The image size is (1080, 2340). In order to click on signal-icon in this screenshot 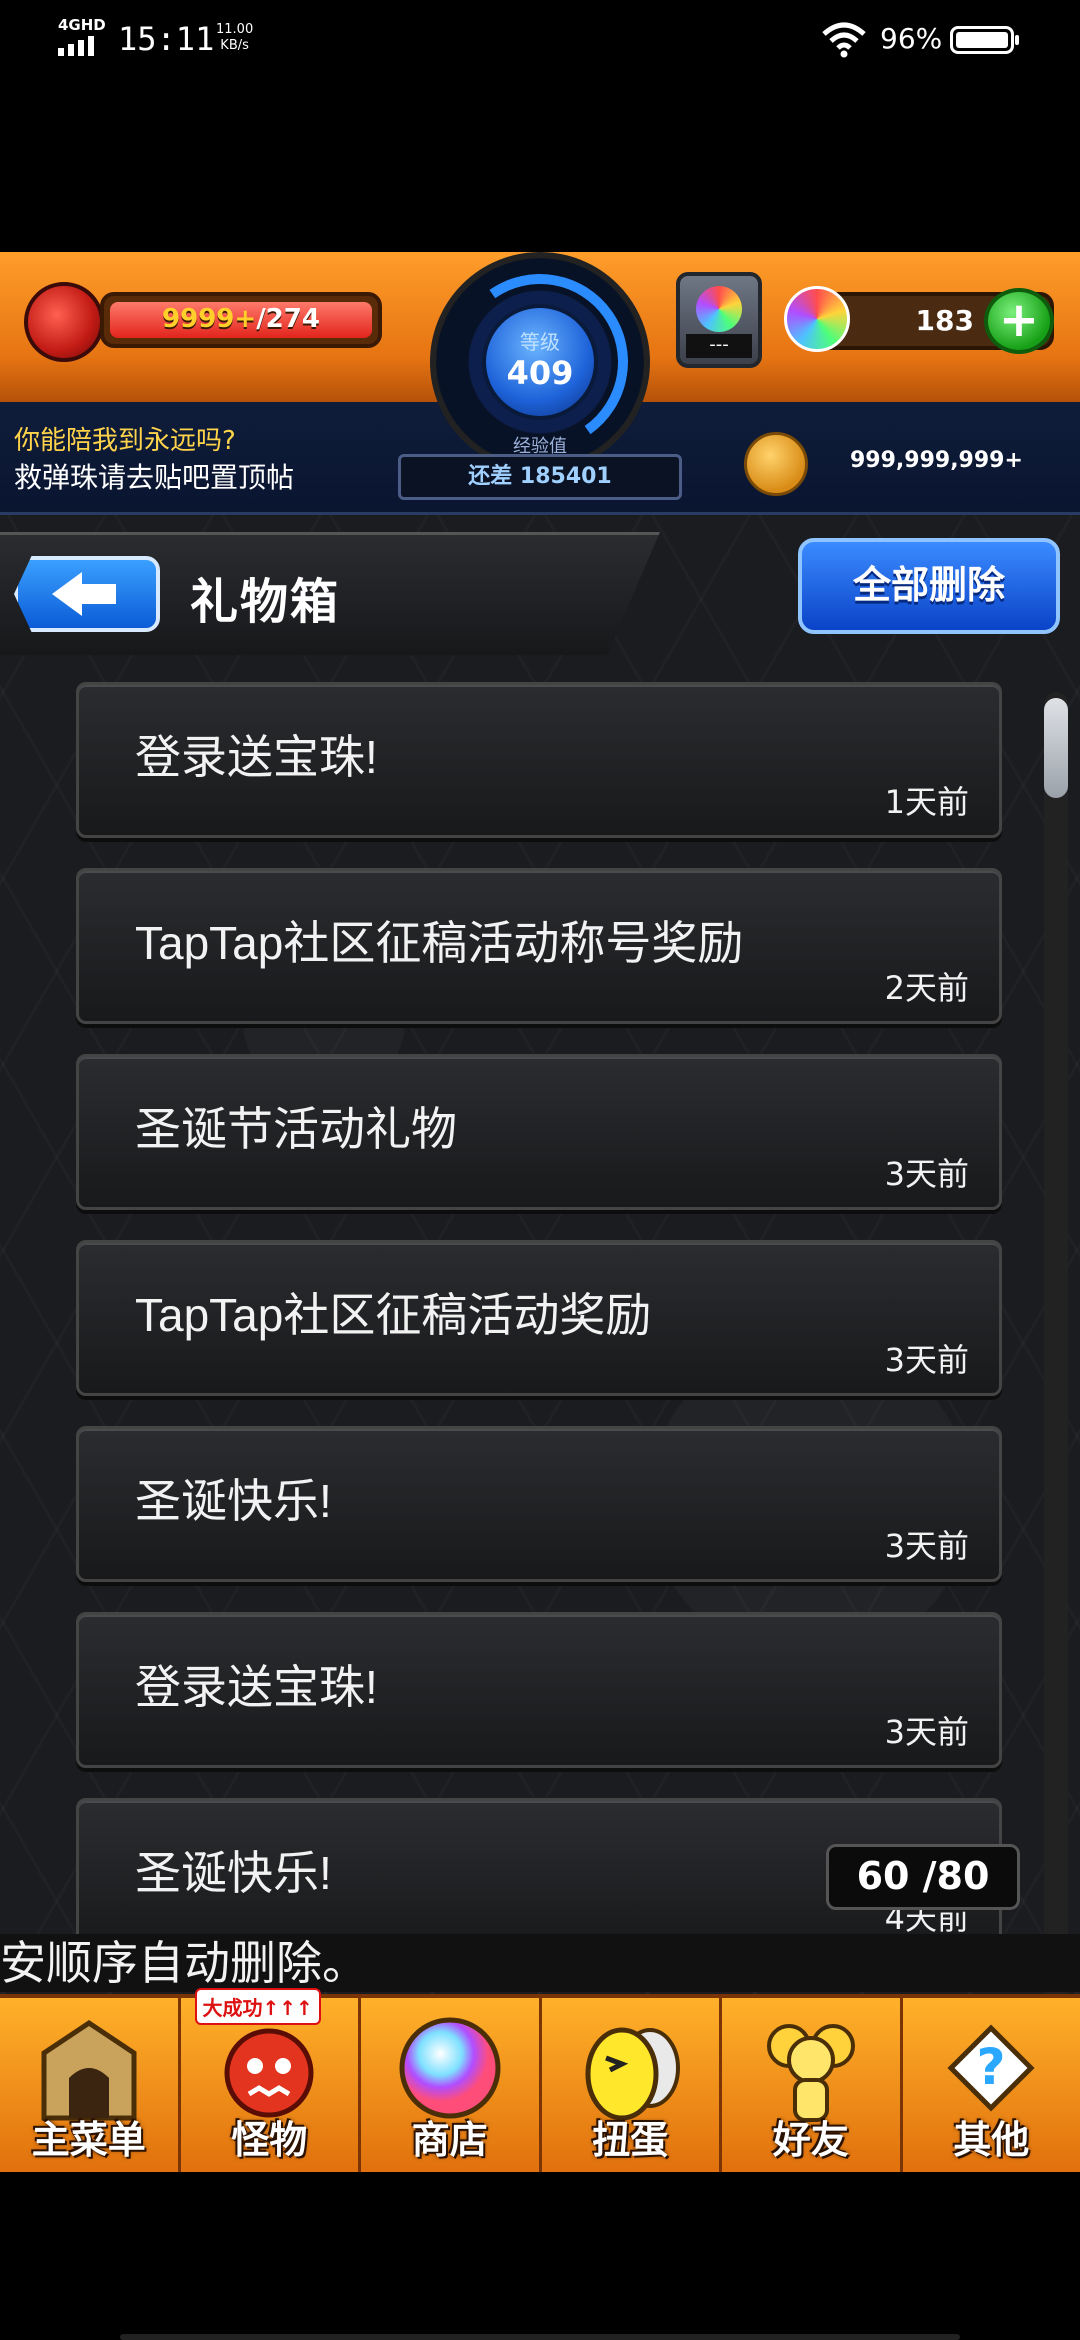, I will do `click(76, 46)`.